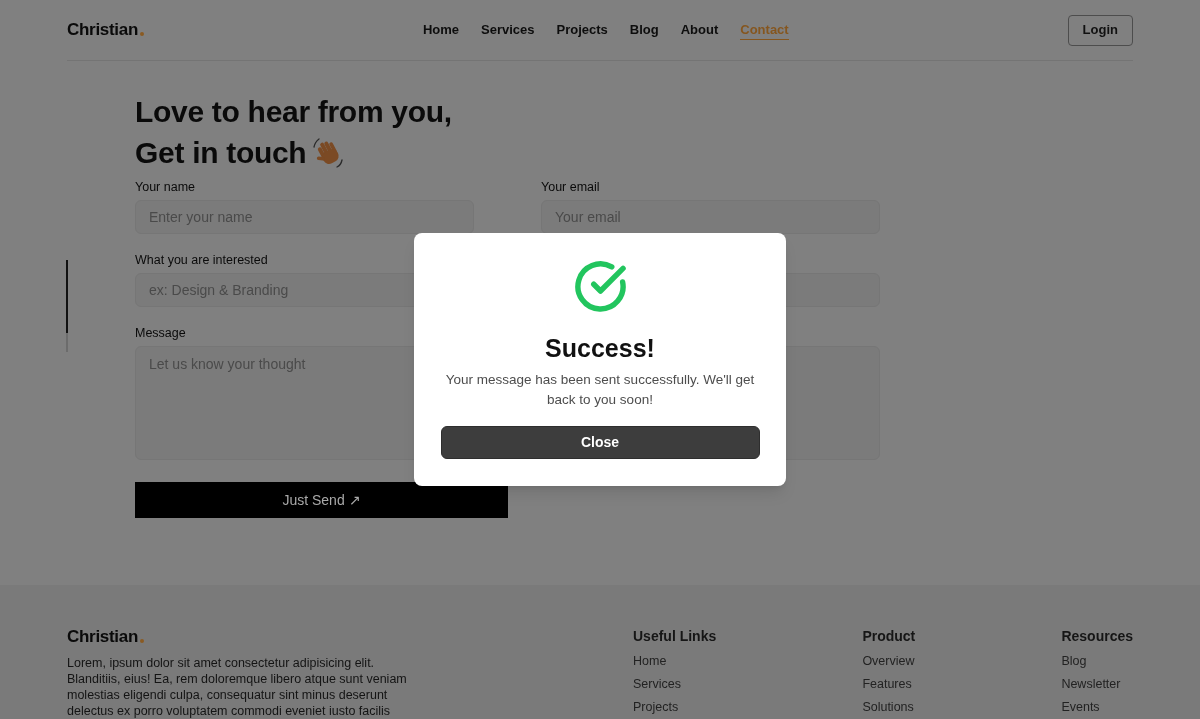 This screenshot has width=1200, height=719. What do you see at coordinates (221, 153) in the screenshot?
I see `heading-text: Get in touch` at bounding box center [221, 153].